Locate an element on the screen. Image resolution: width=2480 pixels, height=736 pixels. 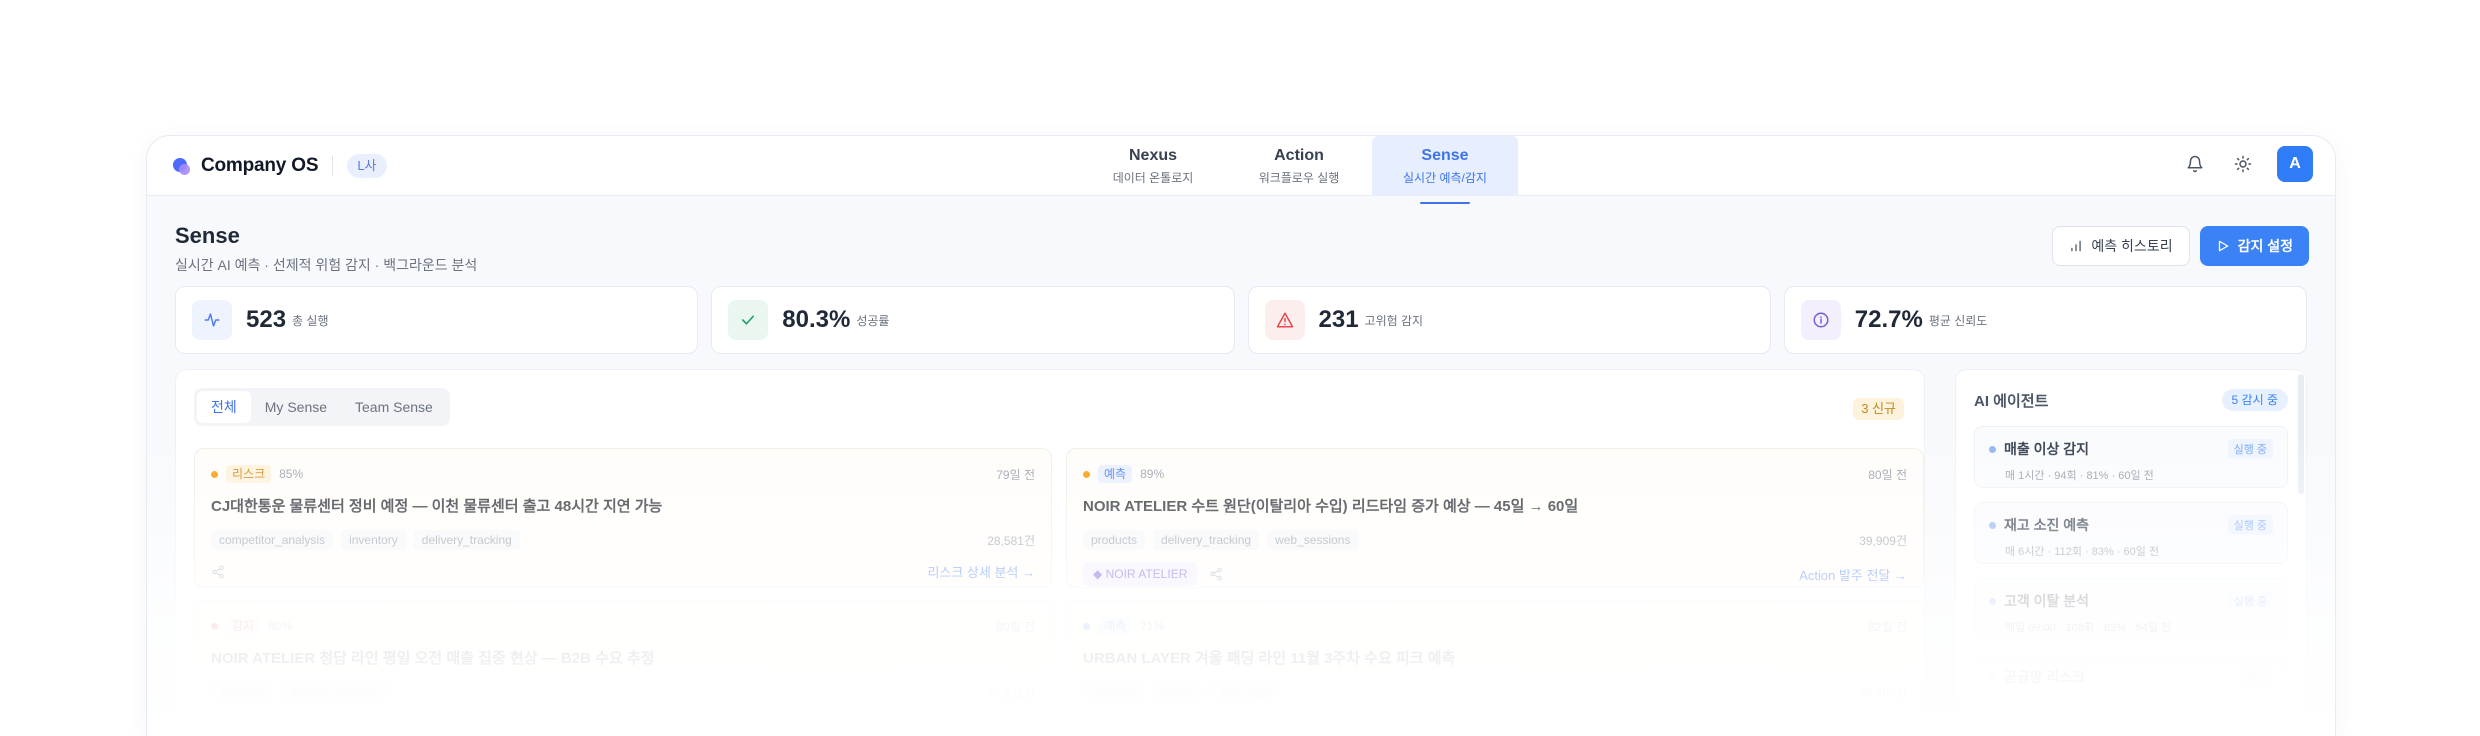
agent-name: 재고 소진 예측 is located at coordinates (2047, 525).